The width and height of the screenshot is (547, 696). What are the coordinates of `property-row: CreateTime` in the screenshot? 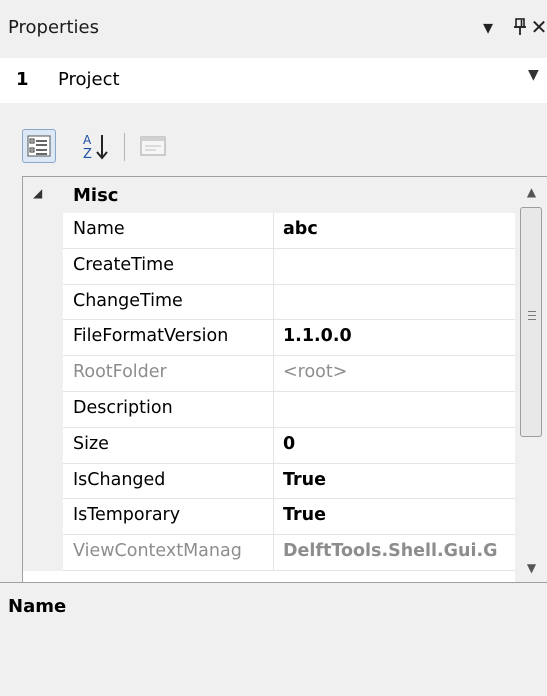 It's located at (269, 266).